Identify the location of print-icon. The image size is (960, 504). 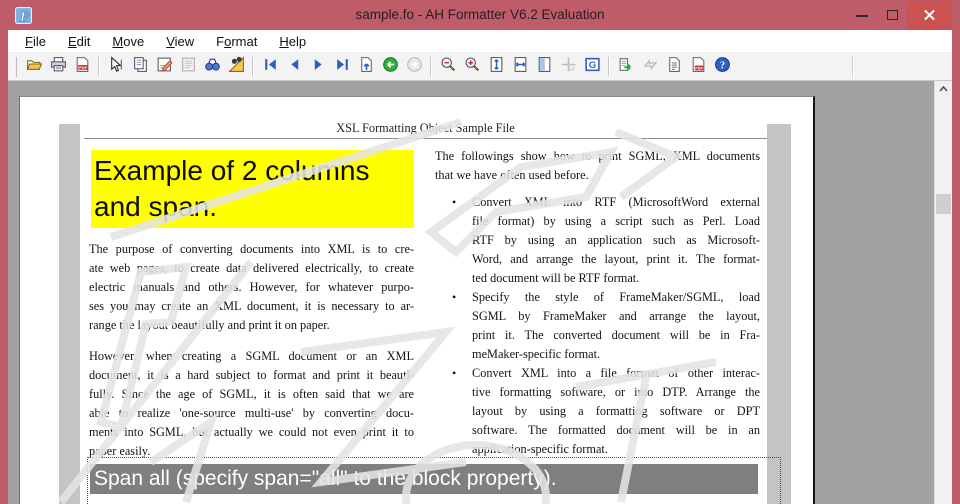
(58, 67).